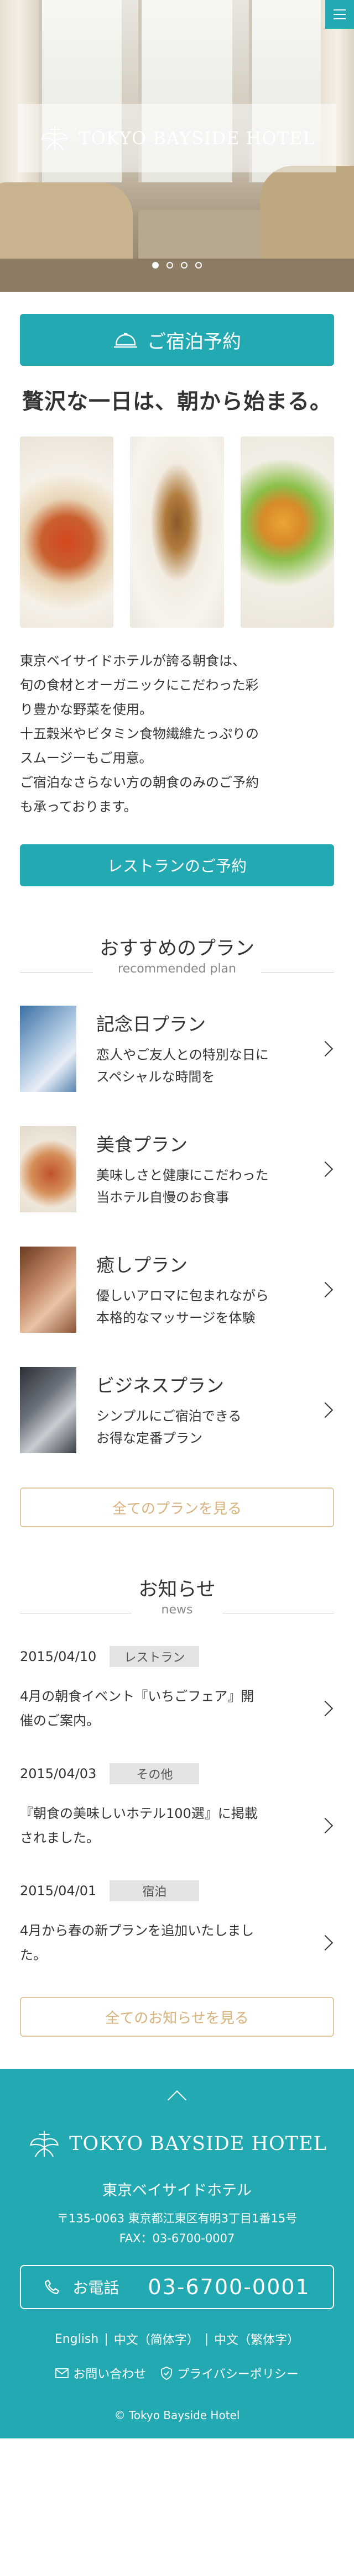 This screenshot has height=2576, width=354. I want to click on intro-line: も承っております。, so click(78, 806).